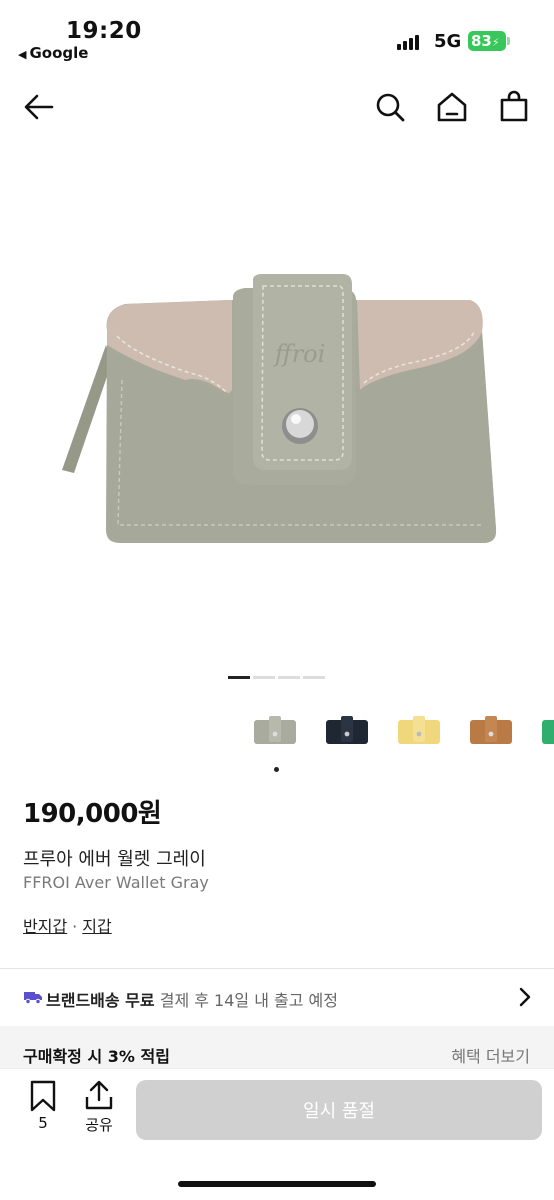  Describe the element at coordinates (22, 54) in the screenshot. I see `back-triangle-icon: ◀` at that location.